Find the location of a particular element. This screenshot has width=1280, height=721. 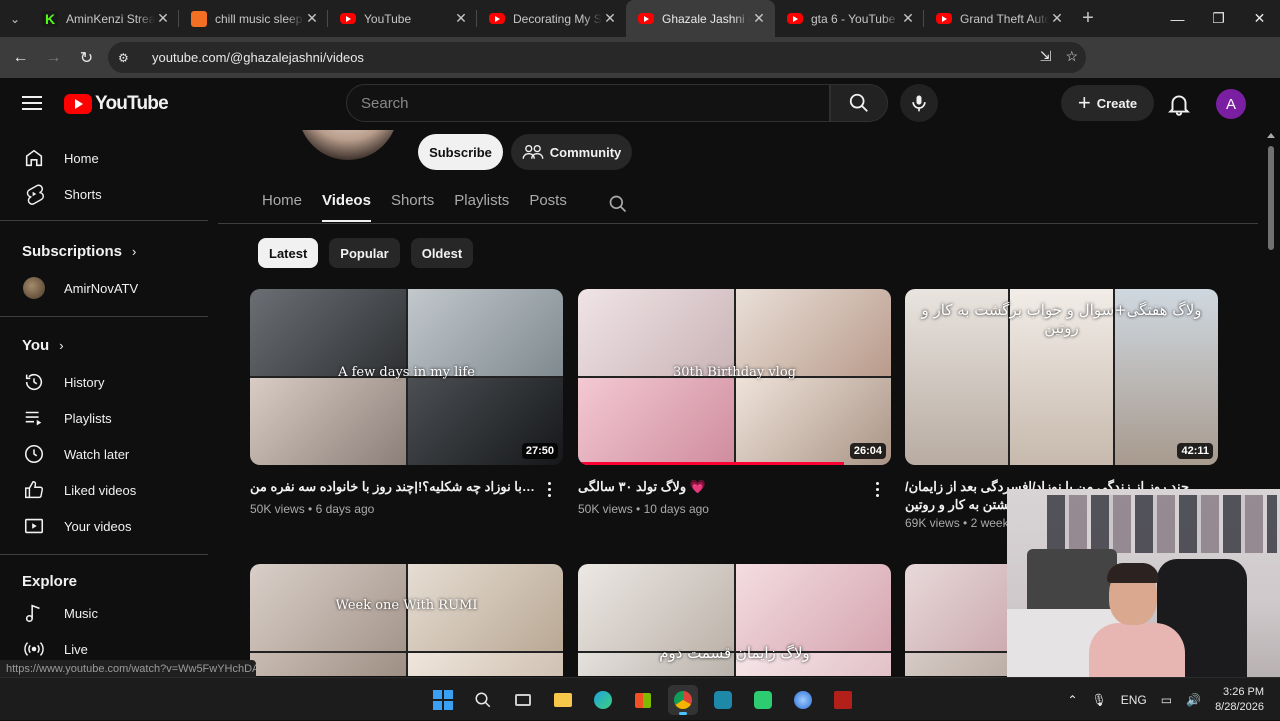

youtube-icon is located at coordinates (795, 18).